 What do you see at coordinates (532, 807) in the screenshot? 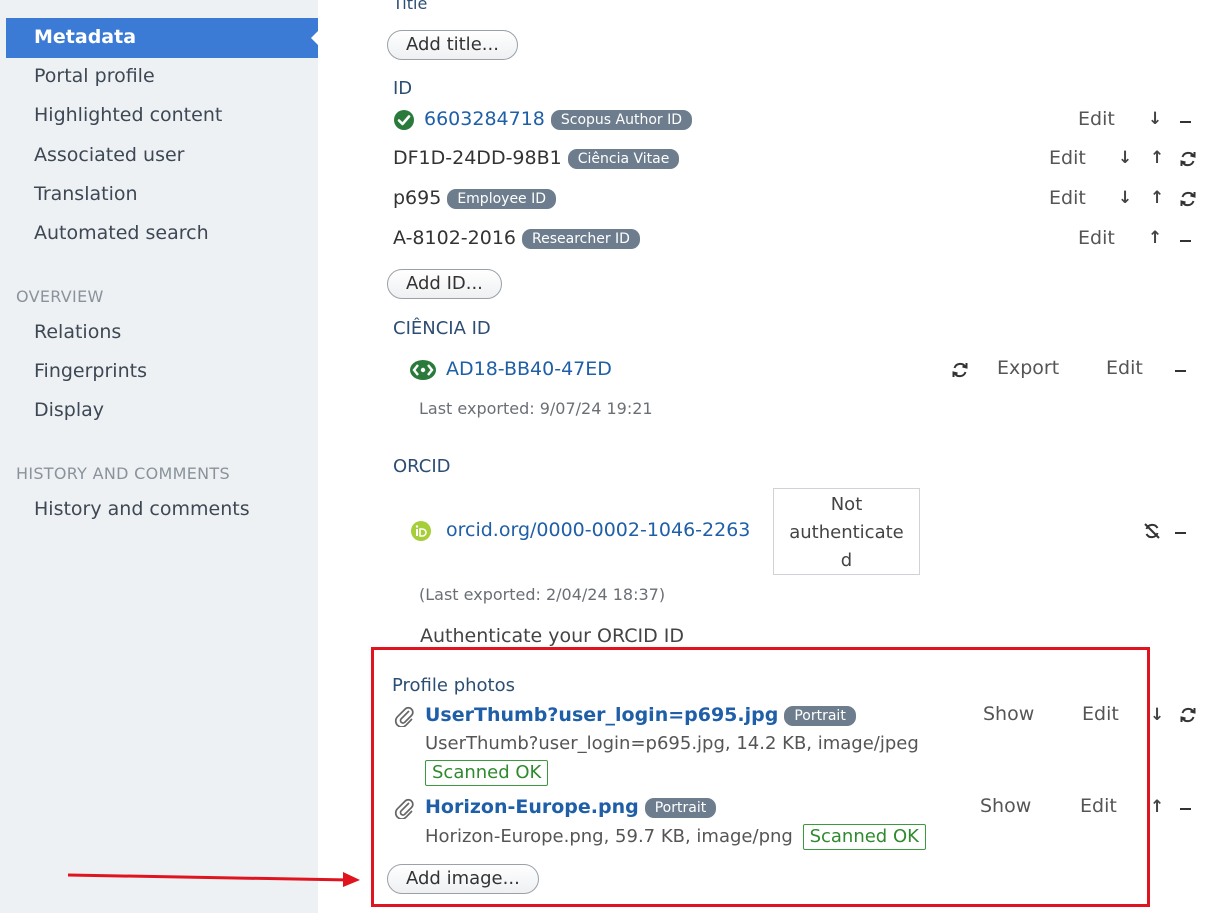
I see `photo-file-link: Horizon-Europe.png` at bounding box center [532, 807].